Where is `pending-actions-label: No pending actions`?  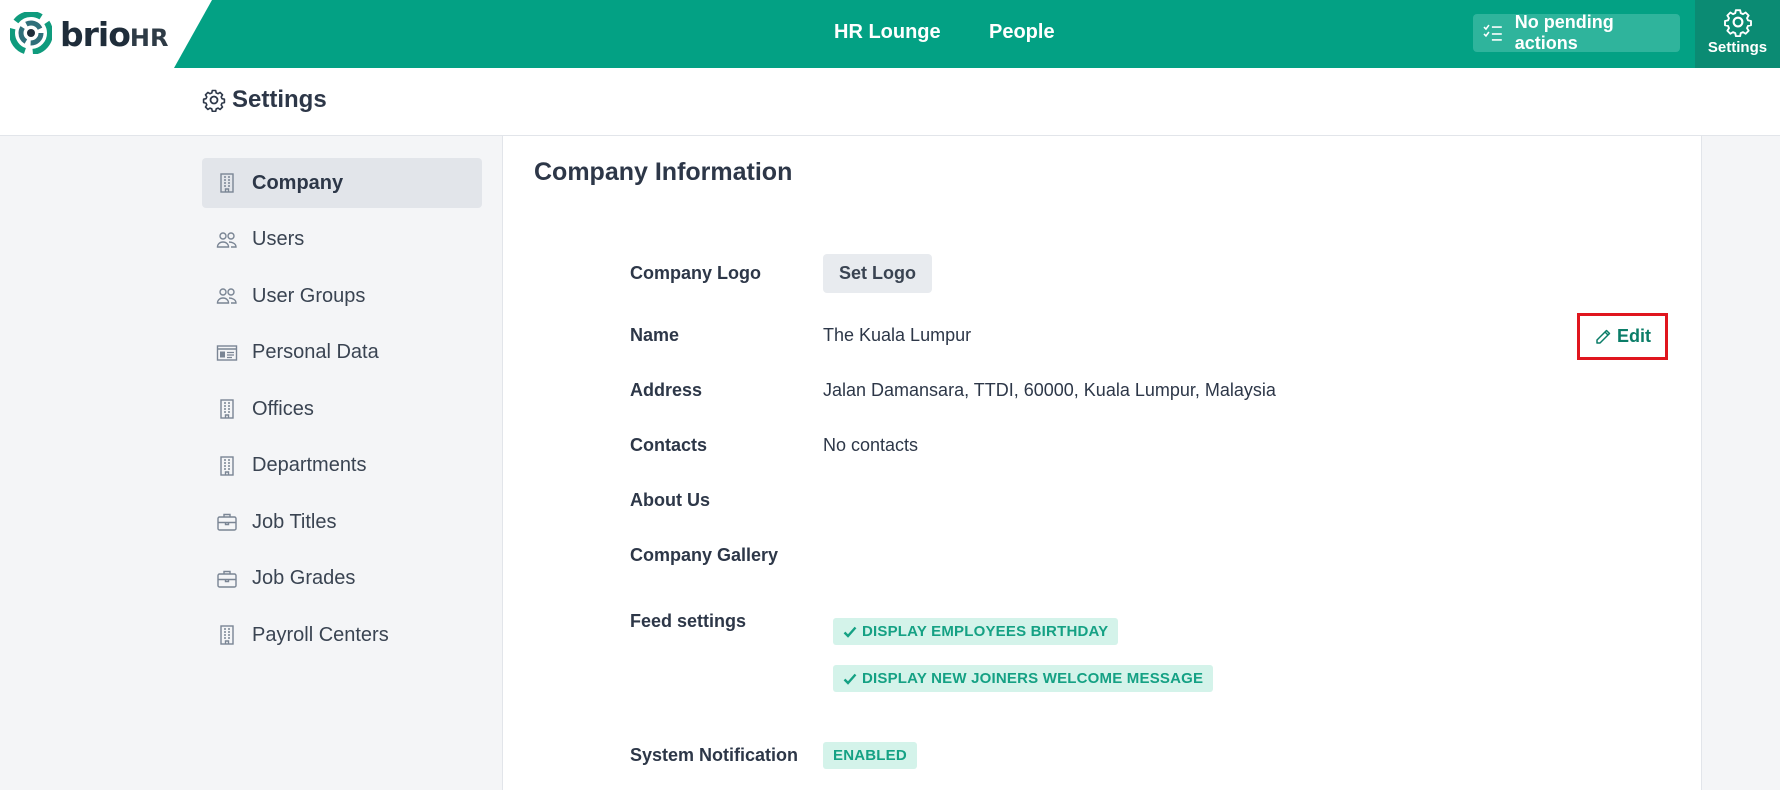
pending-actions-label: No pending actions is located at coordinates (1564, 32).